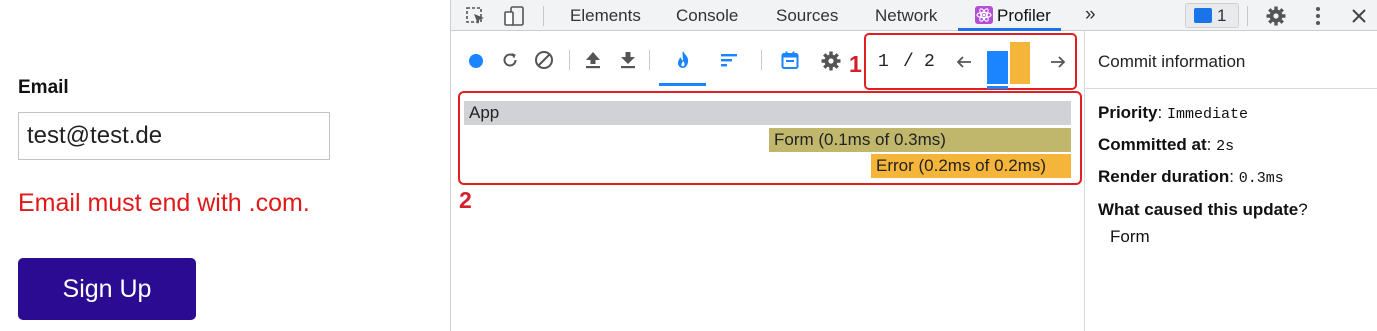 The height and width of the screenshot is (331, 1377). What do you see at coordinates (831, 63) in the screenshot?
I see `profiler-settings-icon` at bounding box center [831, 63].